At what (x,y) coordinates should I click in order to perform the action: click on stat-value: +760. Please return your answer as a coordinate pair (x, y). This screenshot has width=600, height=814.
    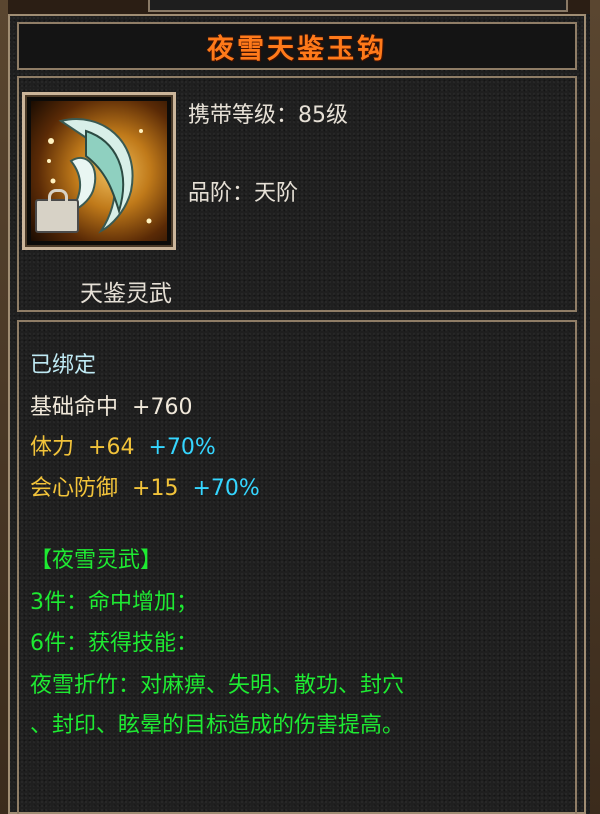
    Looking at the image, I should click on (162, 407).